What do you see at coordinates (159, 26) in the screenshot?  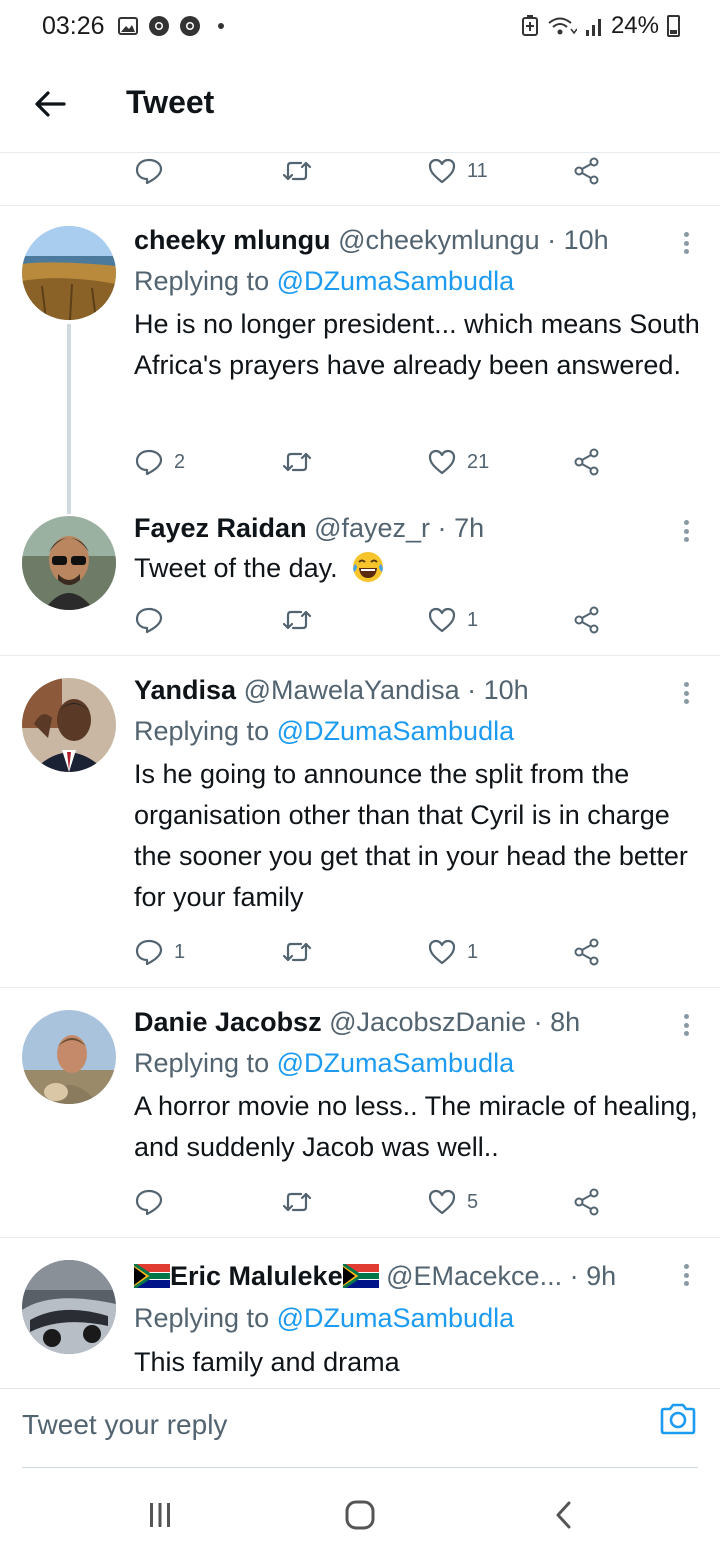 I see `chrome-icon` at bounding box center [159, 26].